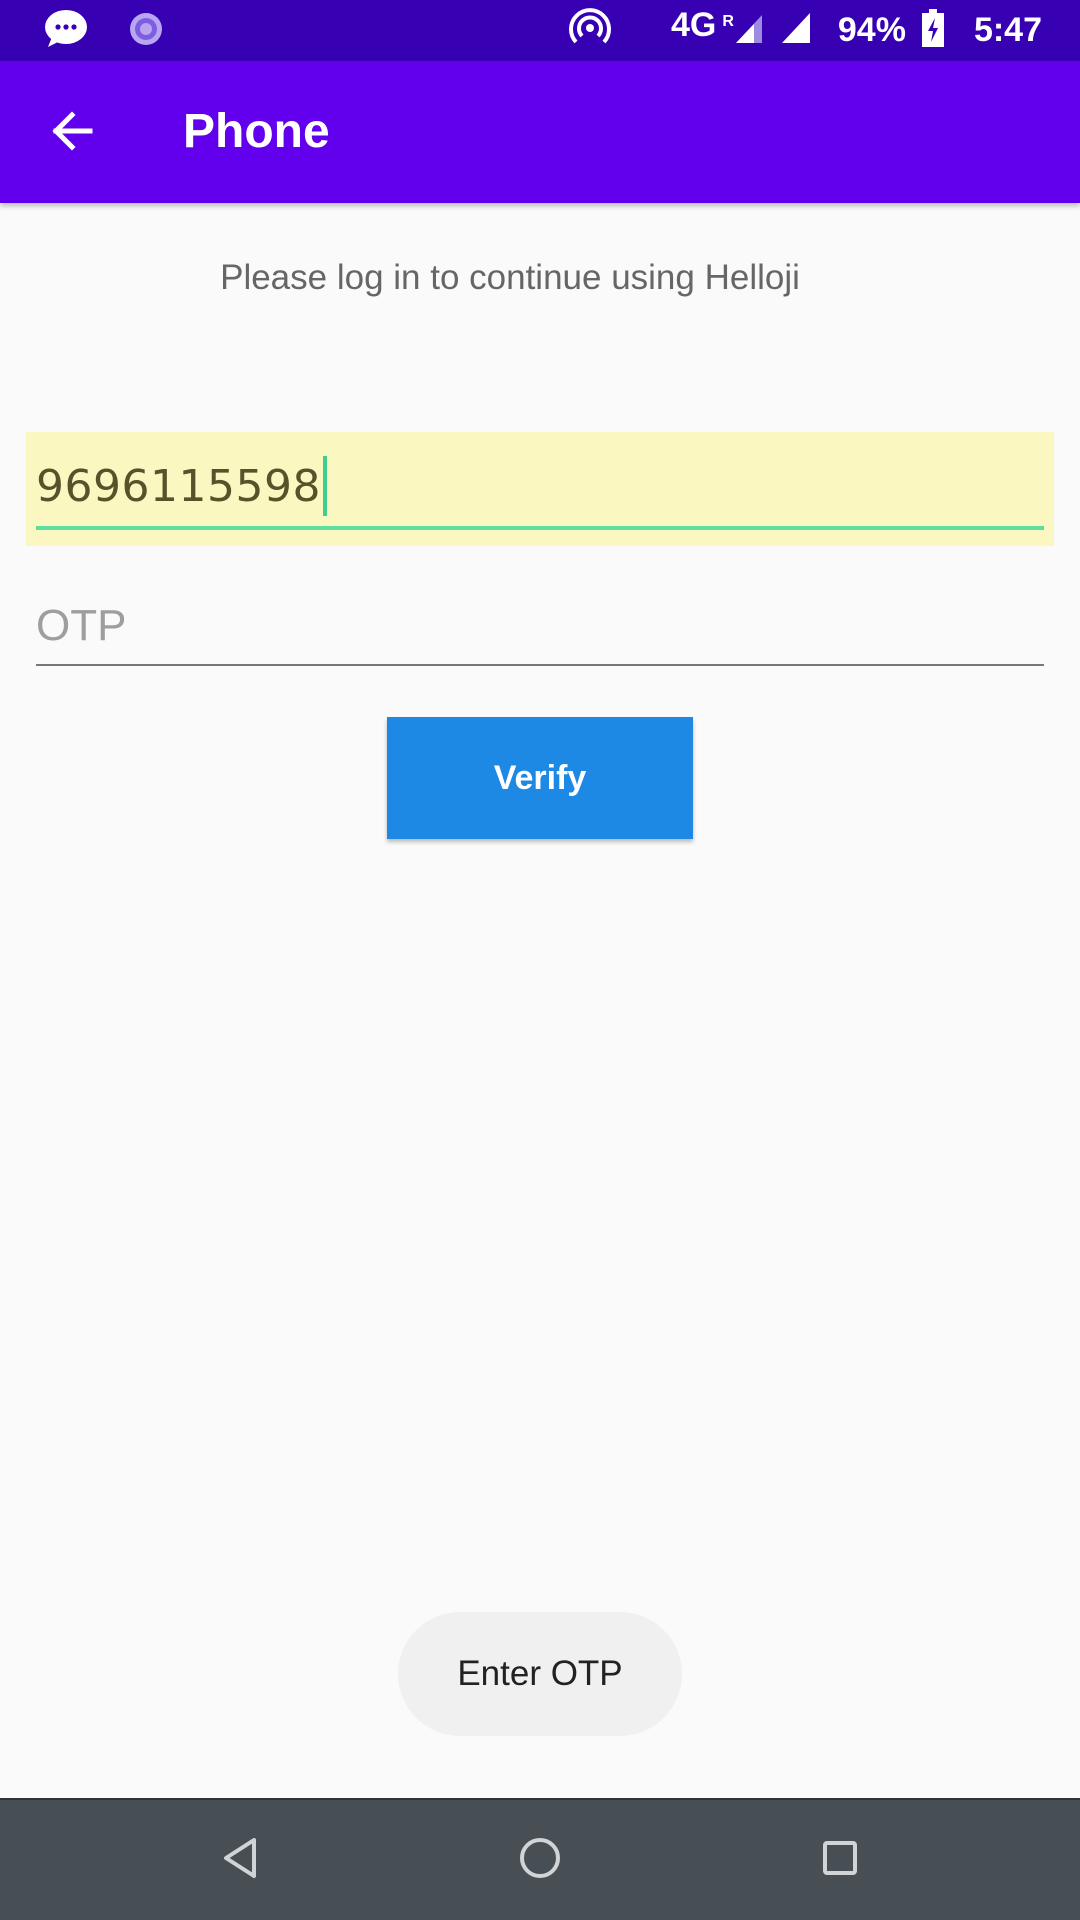 Image resolution: width=1080 pixels, height=1920 pixels. I want to click on nav-home-icon, so click(540, 1860).